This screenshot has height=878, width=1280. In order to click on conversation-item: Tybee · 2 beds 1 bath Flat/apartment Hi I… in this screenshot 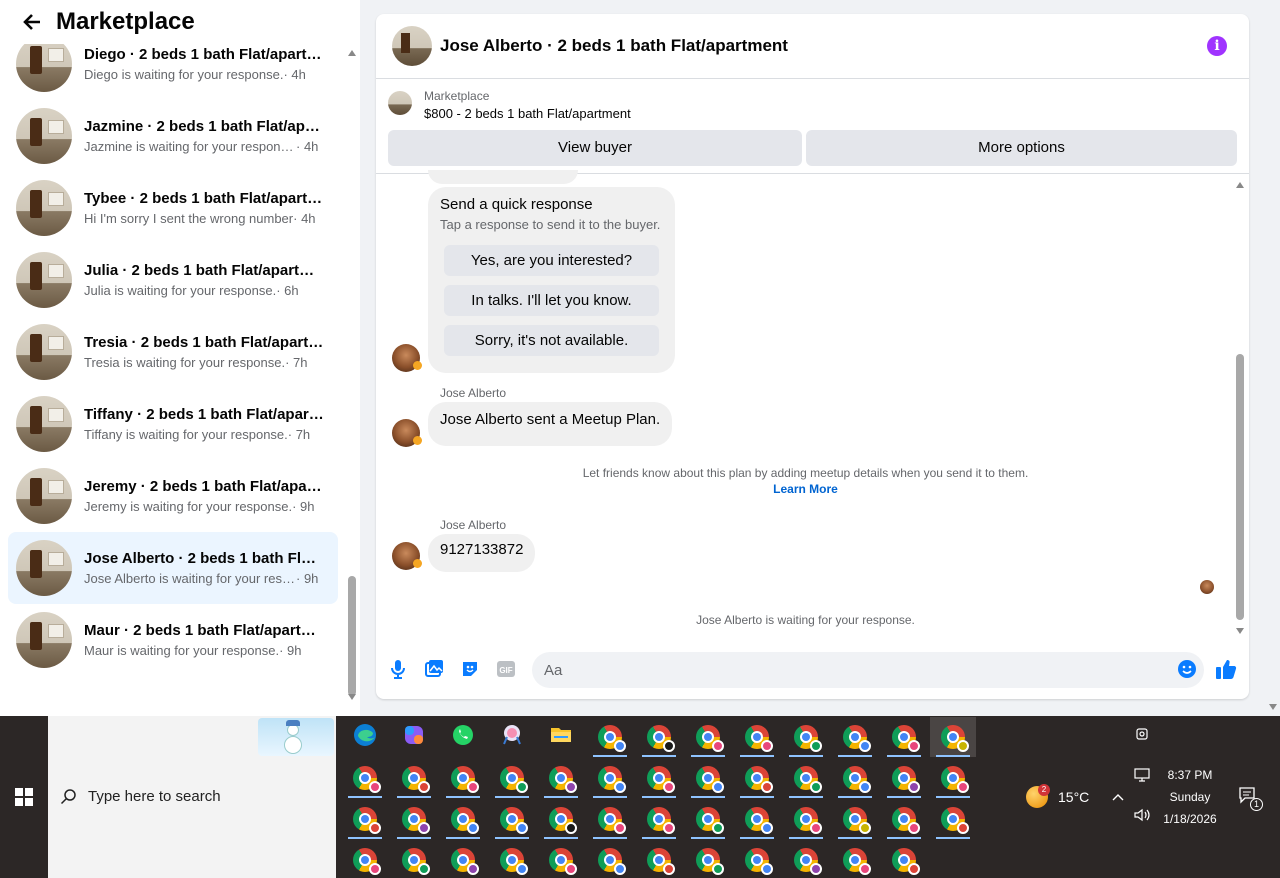, I will do `click(173, 208)`.